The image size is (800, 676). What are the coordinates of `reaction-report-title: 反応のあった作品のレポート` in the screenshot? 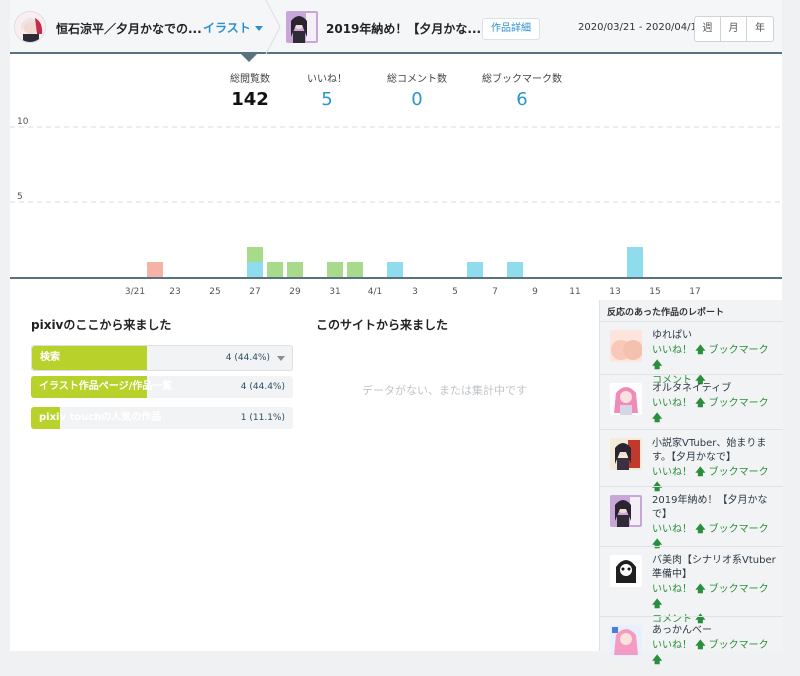 It's located at (666, 313).